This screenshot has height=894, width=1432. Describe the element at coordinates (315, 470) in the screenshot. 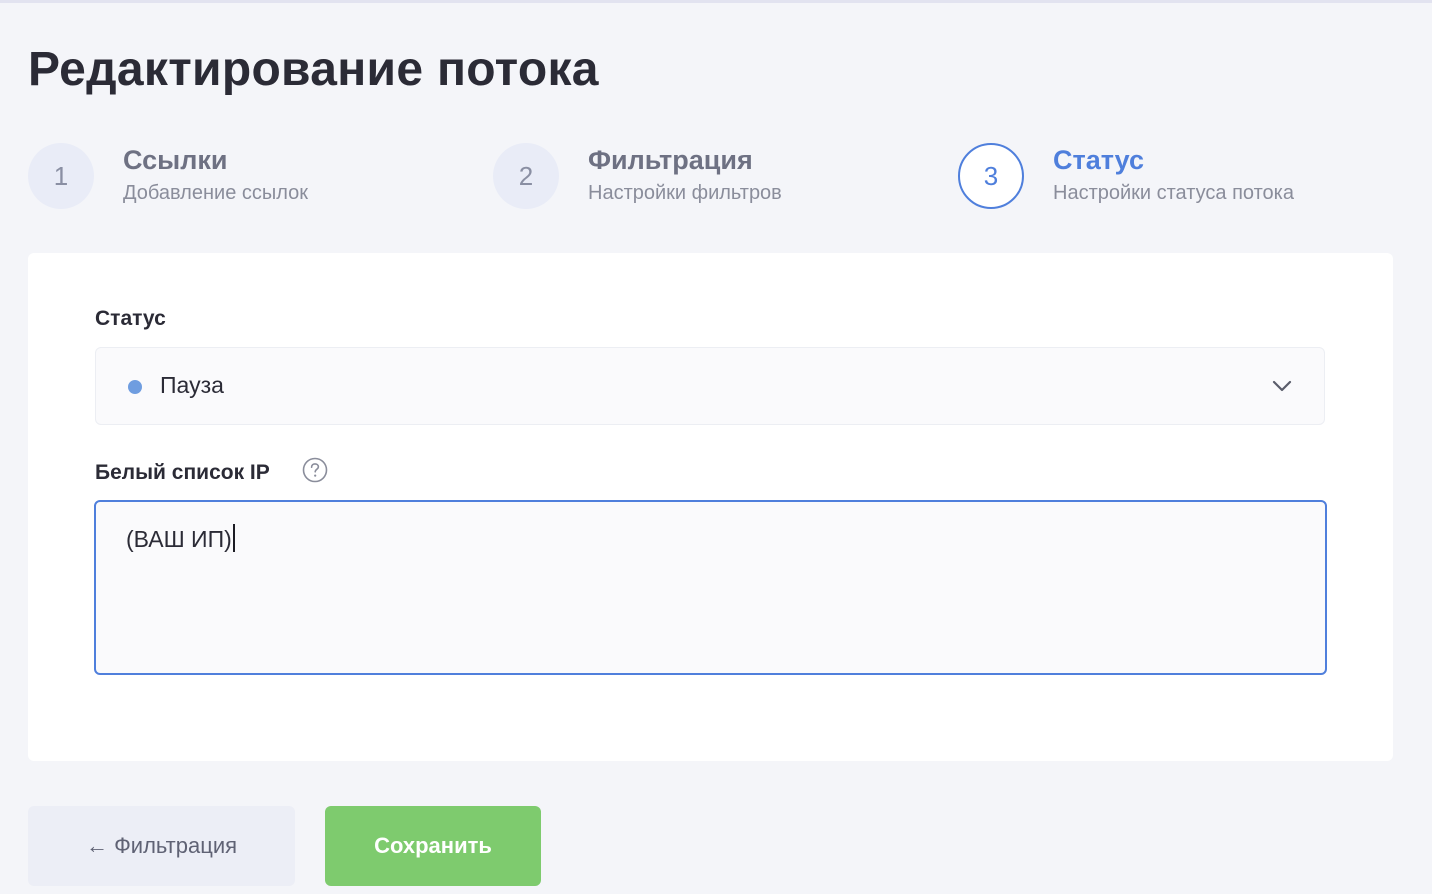

I see `question-circle-icon` at that location.